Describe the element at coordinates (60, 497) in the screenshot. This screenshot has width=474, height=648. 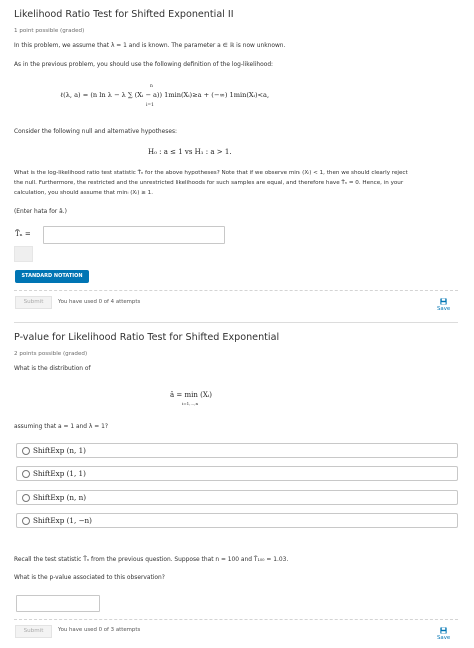
I see `option-label: ShiftExp (n, n)` at that location.